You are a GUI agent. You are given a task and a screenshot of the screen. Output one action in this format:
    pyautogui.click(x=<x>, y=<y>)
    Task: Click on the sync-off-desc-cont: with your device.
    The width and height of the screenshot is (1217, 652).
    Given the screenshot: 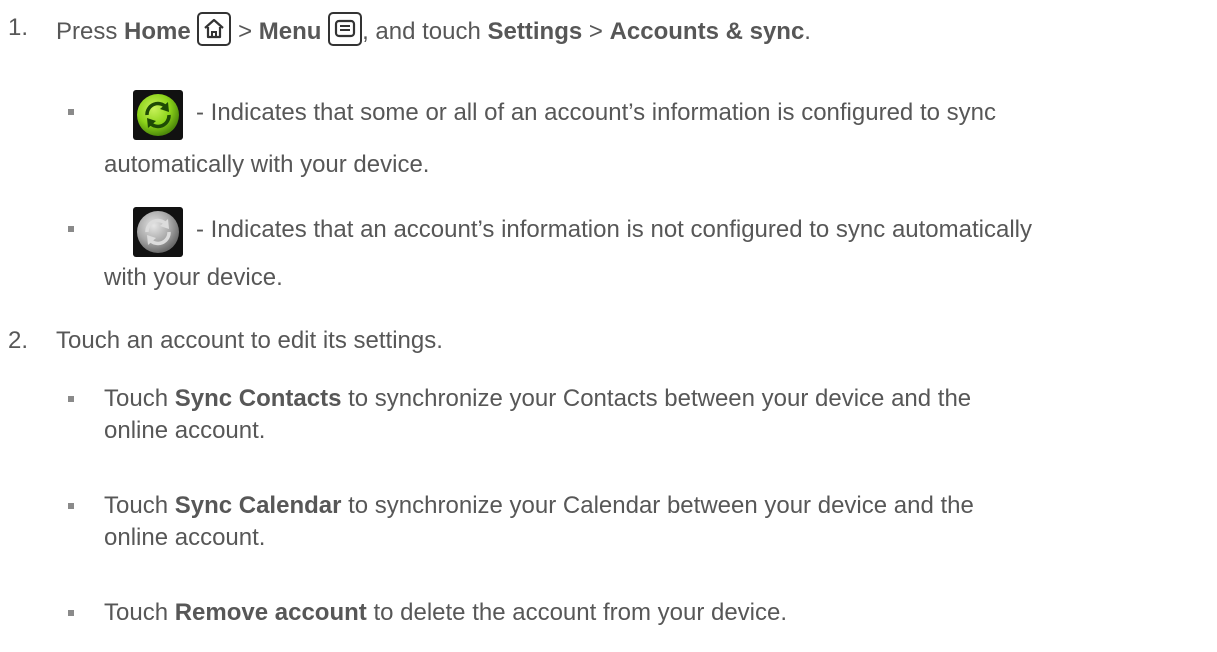 What is the action you would take?
    pyautogui.click(x=193, y=277)
    